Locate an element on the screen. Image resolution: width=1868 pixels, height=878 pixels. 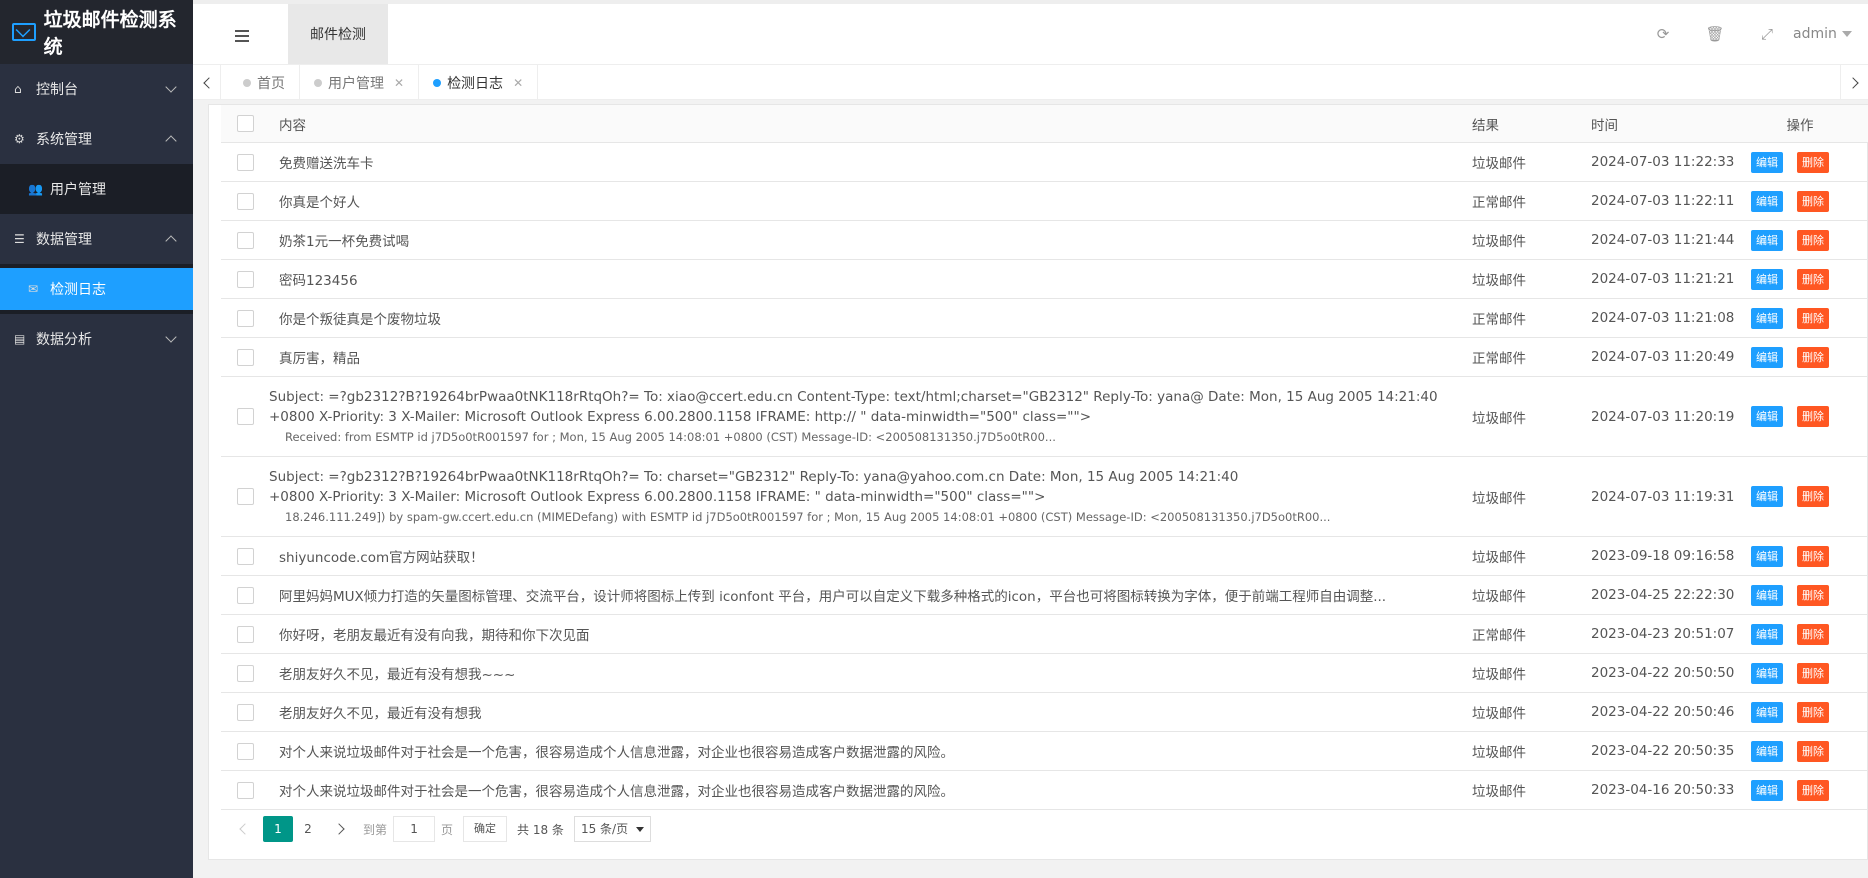
row-content: 老朋友好久不见，最近有没有想我~~~ is located at coordinates (397, 675).